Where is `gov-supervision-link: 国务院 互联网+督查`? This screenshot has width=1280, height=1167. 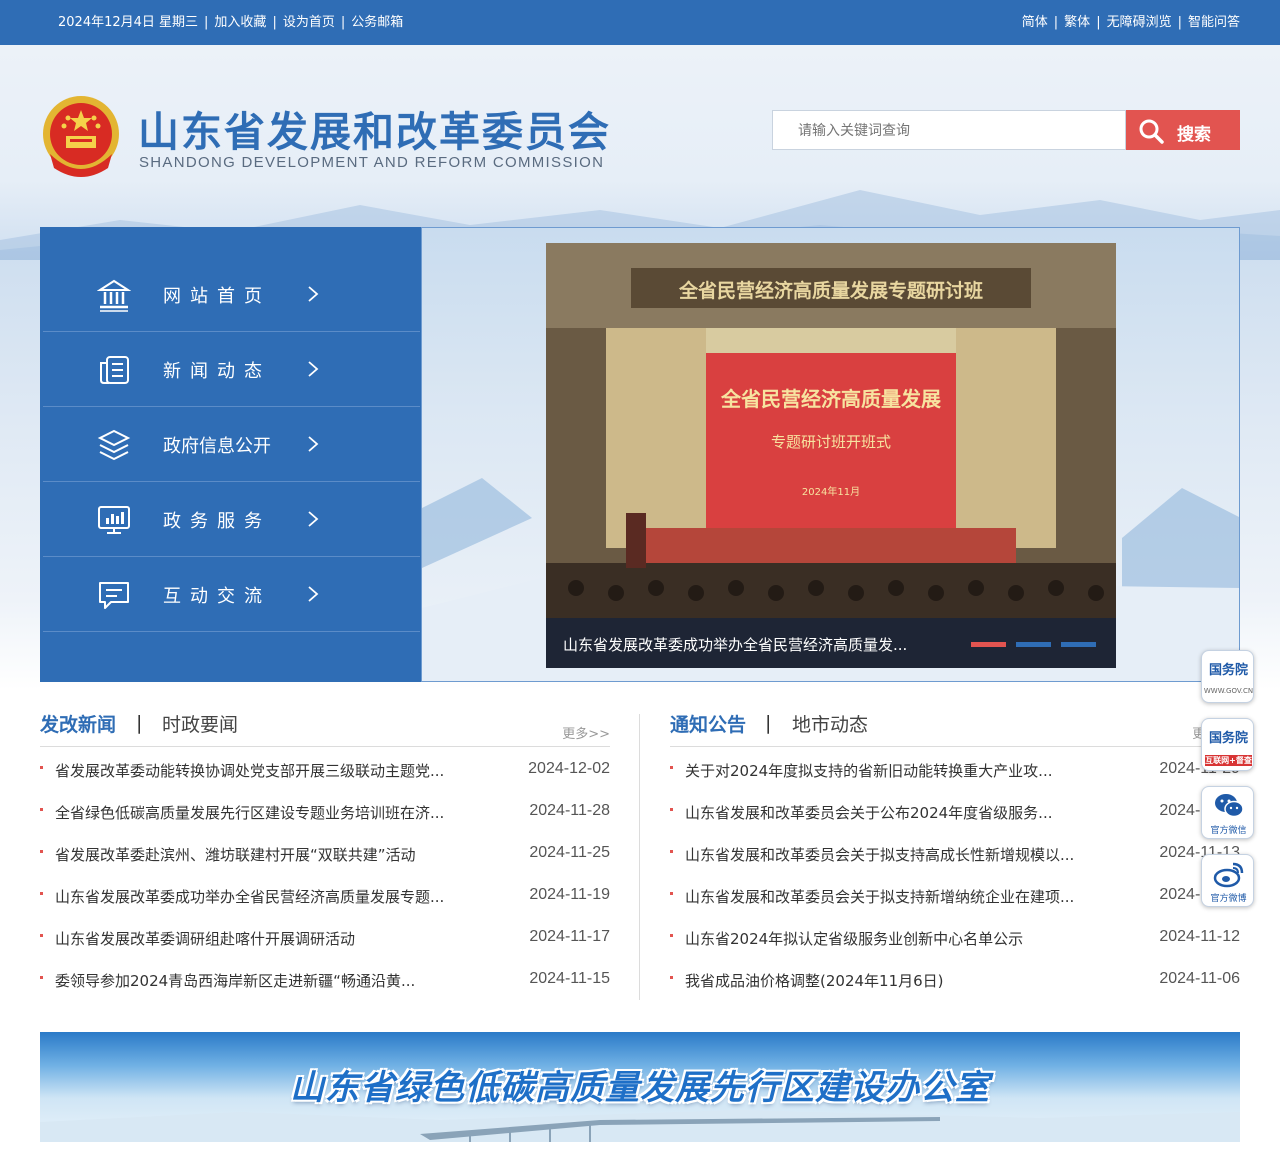 gov-supervision-link: 国务院 互联网+督查 is located at coordinates (1227, 744).